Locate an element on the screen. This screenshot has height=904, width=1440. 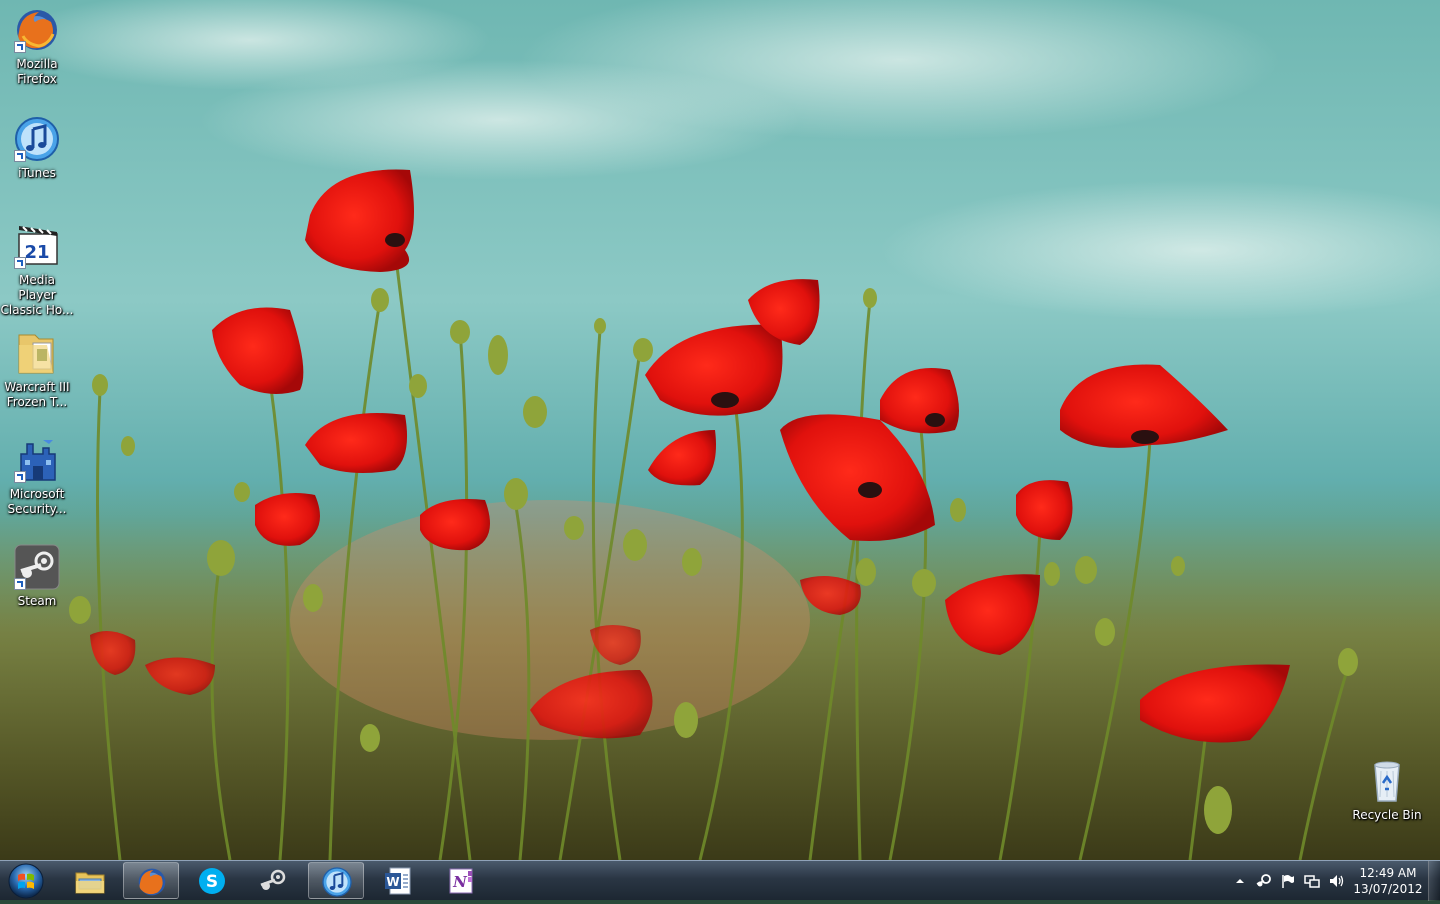
desktop-icon-firefox: Mozilla Firefox is located at coordinates (37, 46).